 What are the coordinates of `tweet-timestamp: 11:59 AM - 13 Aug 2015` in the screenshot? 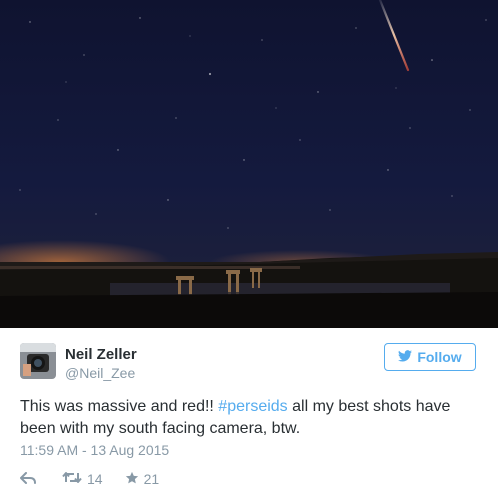 It's located at (94, 450).